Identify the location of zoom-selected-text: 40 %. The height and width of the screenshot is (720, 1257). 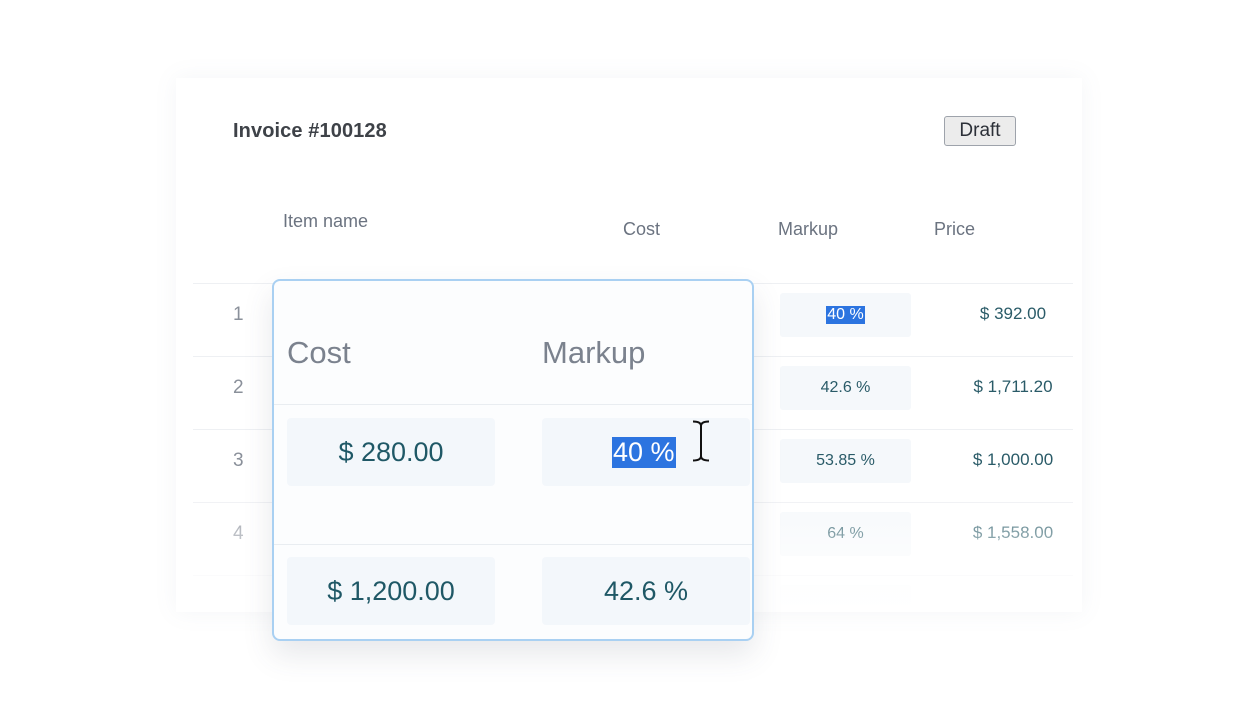
(644, 452).